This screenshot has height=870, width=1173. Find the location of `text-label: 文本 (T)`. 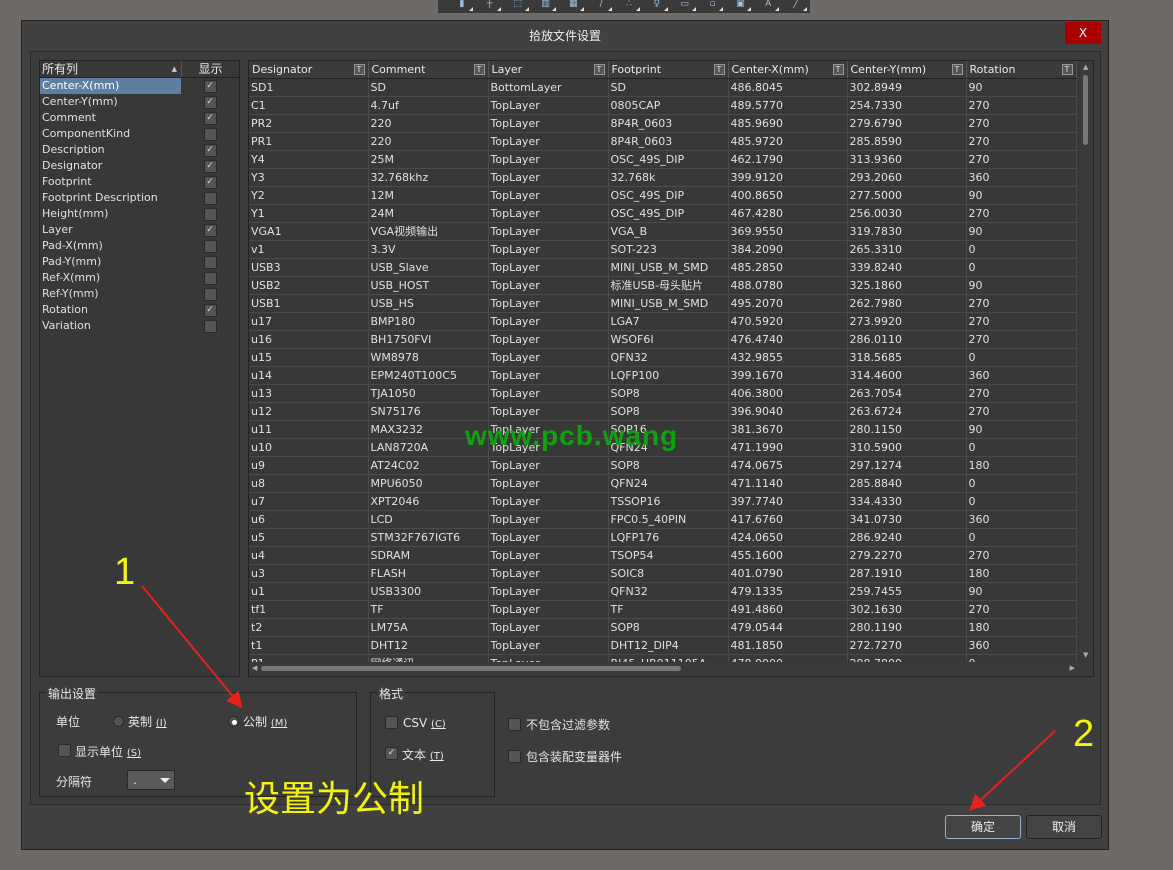

text-label: 文本 (T) is located at coordinates (423, 754).